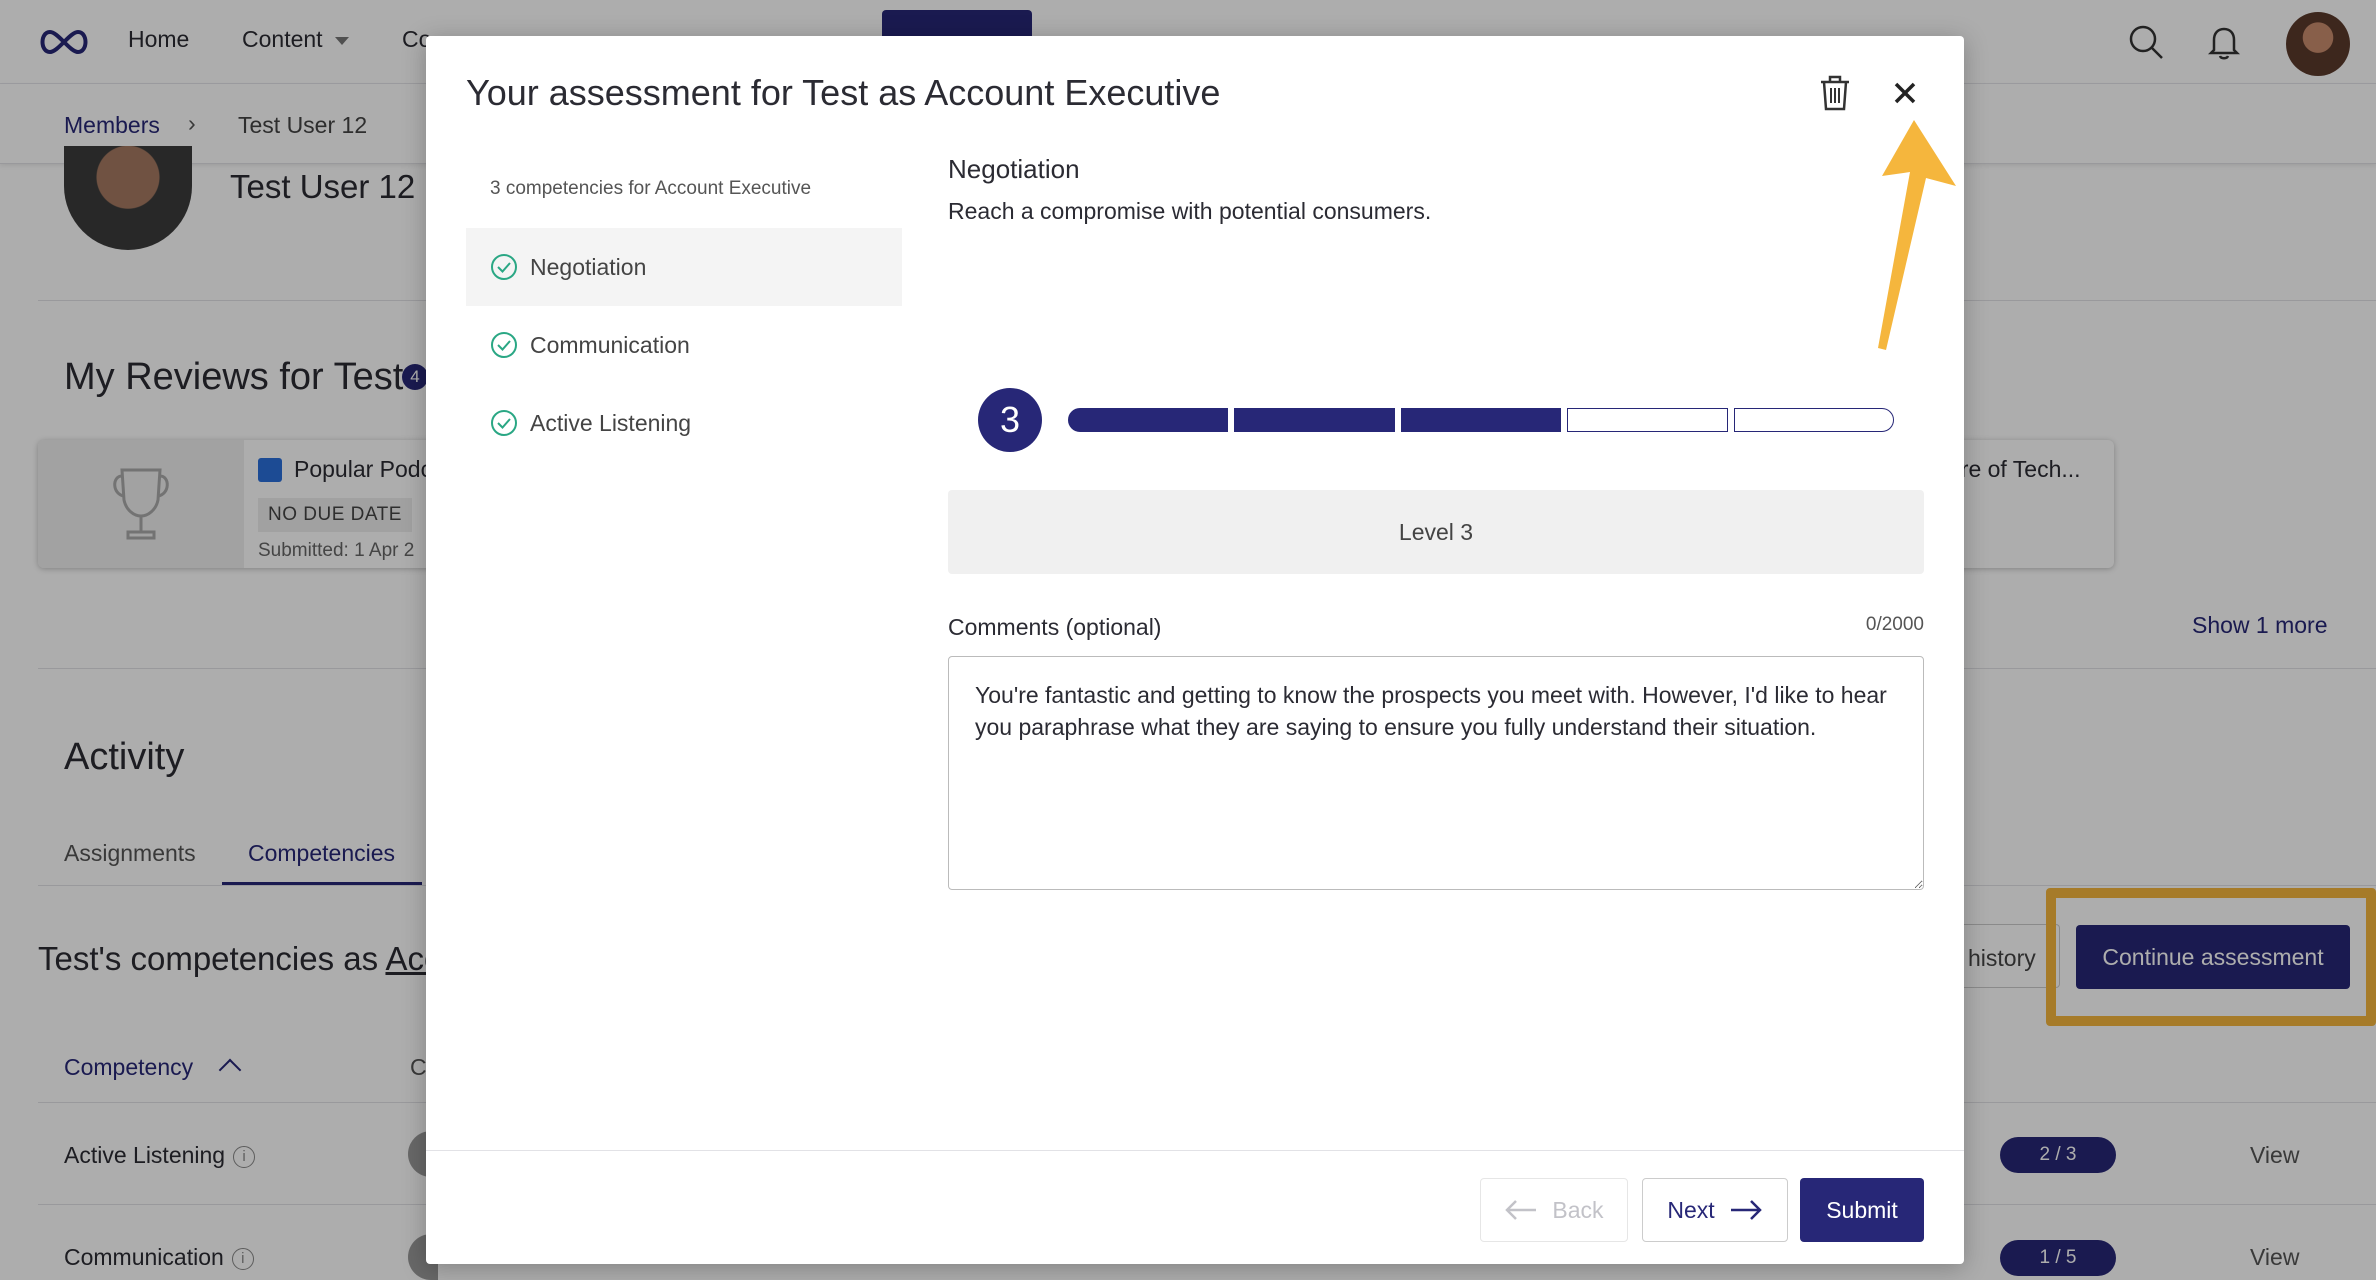 Image resolution: width=2376 pixels, height=1280 pixels. I want to click on level-label: Level 3, so click(1436, 532).